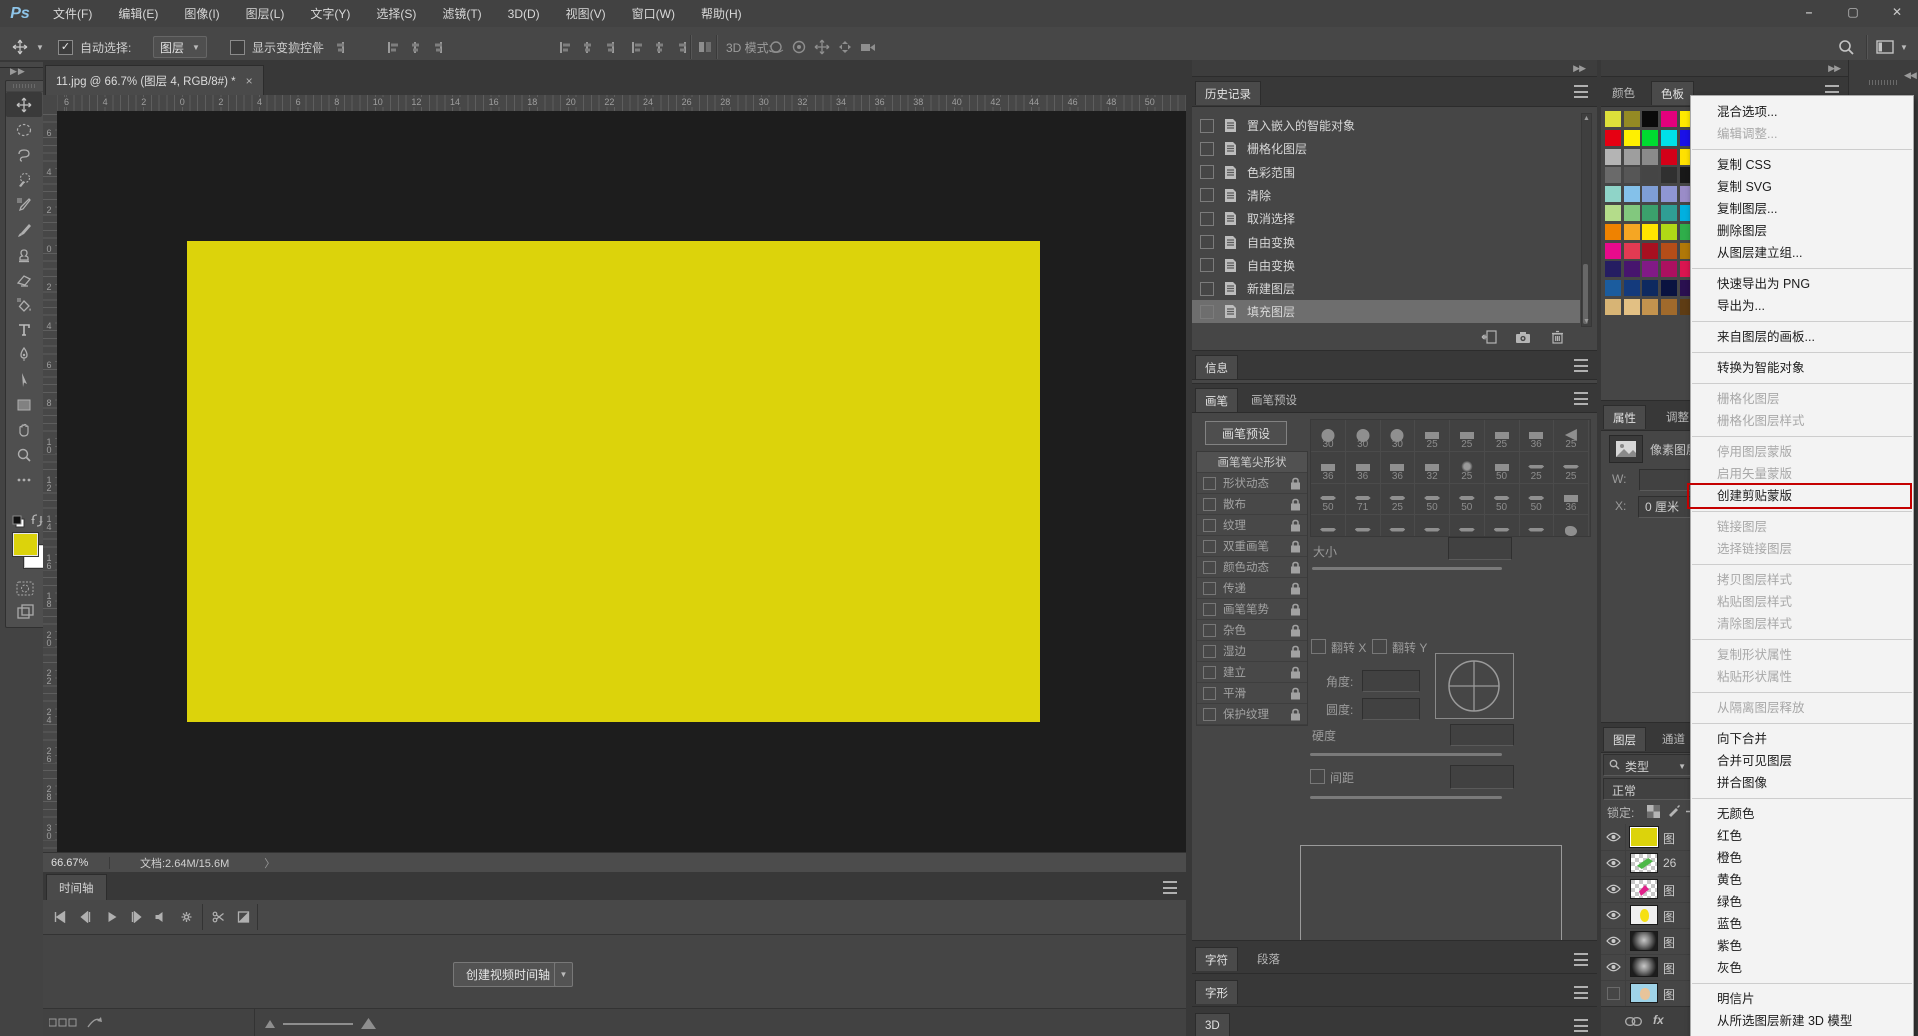  What do you see at coordinates (84, 917) in the screenshot?
I see `prev-frame-icon` at bounding box center [84, 917].